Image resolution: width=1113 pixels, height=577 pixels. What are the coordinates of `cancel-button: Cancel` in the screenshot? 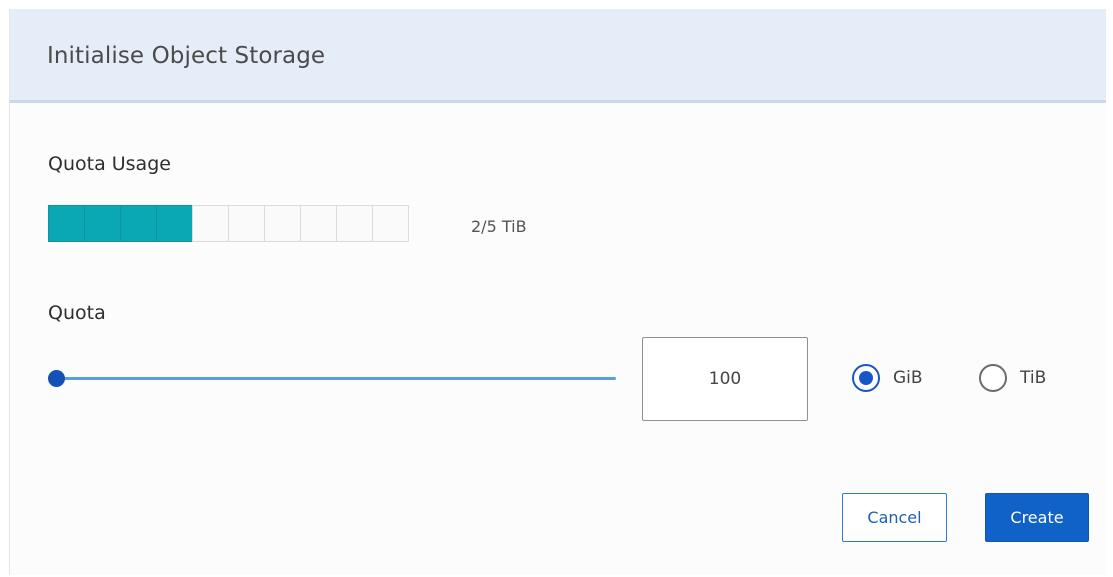 It's located at (894, 517).